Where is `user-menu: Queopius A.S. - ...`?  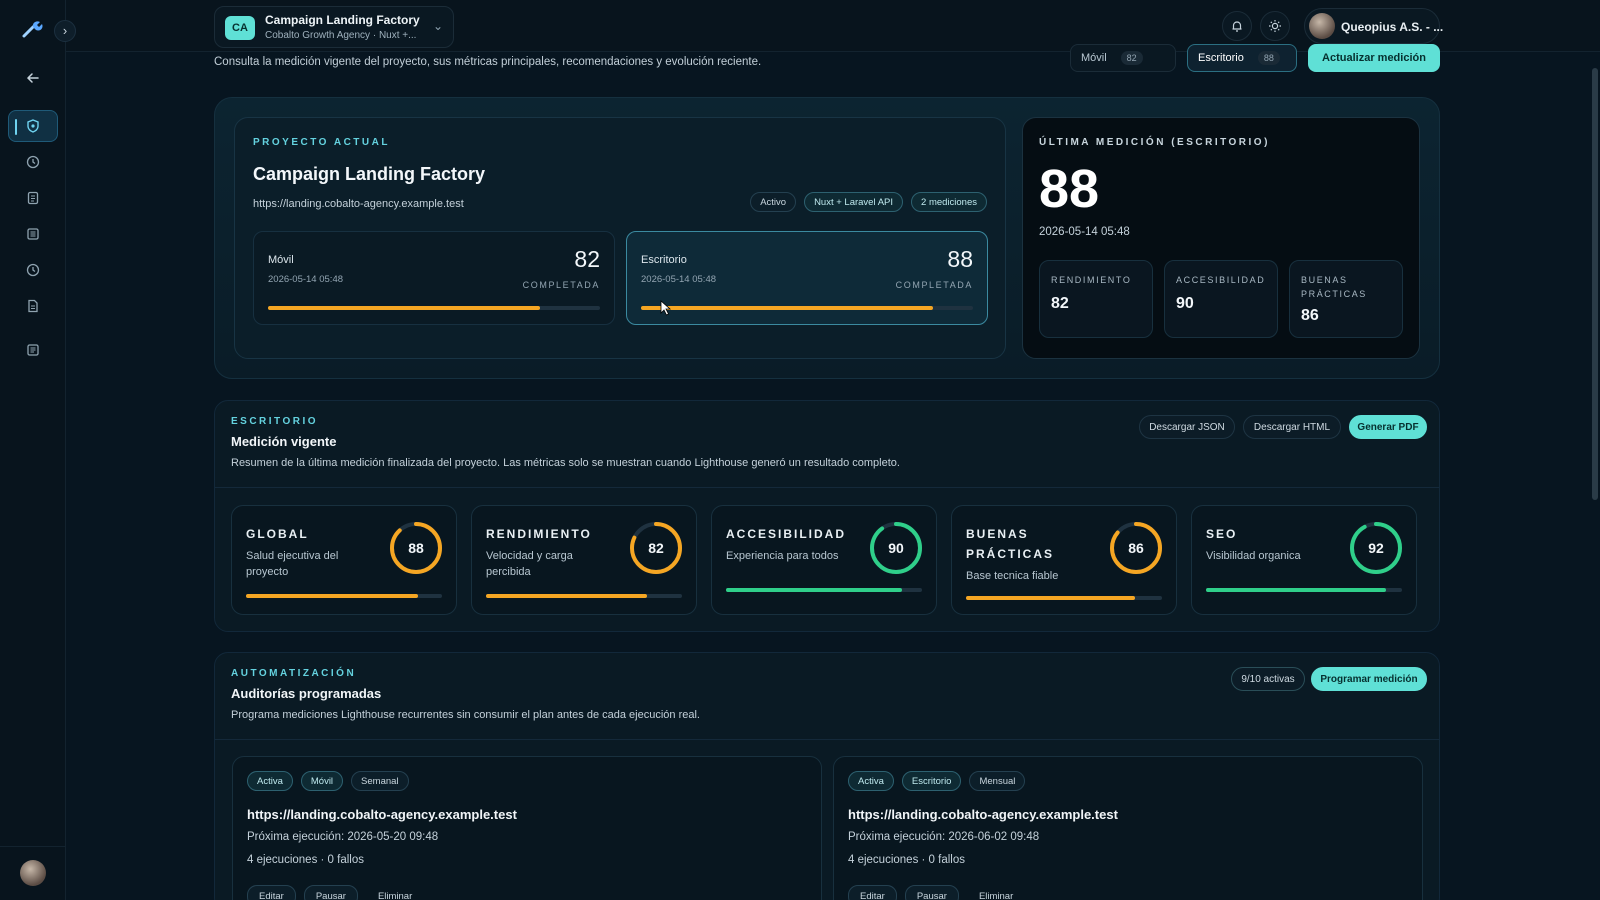
user-menu: Queopius A.S. - ... is located at coordinates (1373, 26).